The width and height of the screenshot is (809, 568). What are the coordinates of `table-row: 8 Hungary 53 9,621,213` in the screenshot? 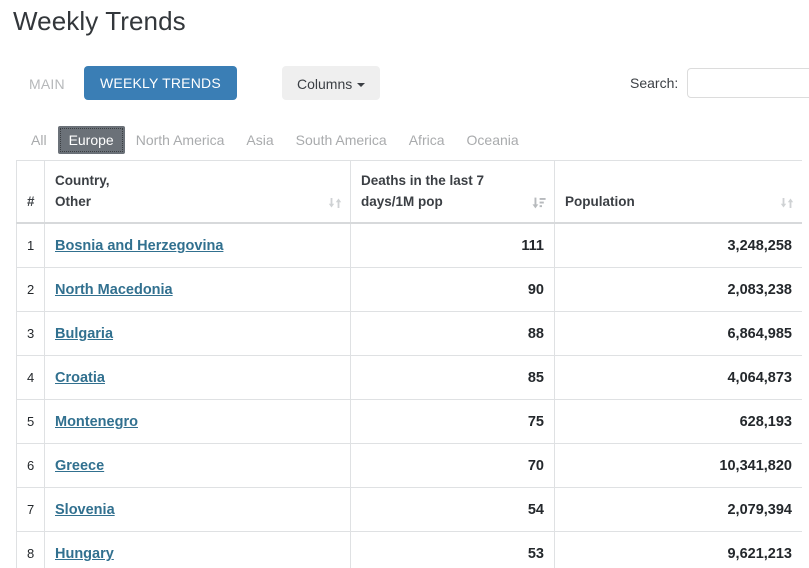 It's located at (409, 549).